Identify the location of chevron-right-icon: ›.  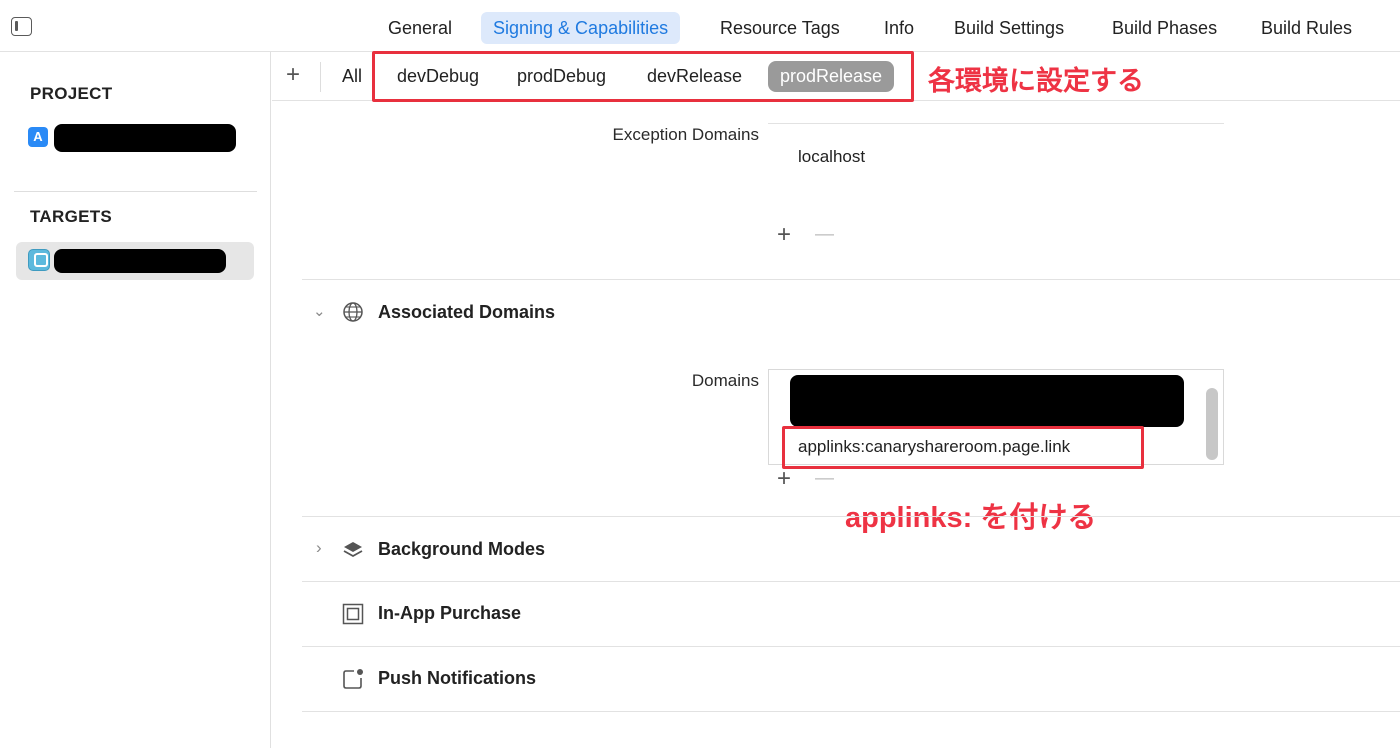
(319, 548).